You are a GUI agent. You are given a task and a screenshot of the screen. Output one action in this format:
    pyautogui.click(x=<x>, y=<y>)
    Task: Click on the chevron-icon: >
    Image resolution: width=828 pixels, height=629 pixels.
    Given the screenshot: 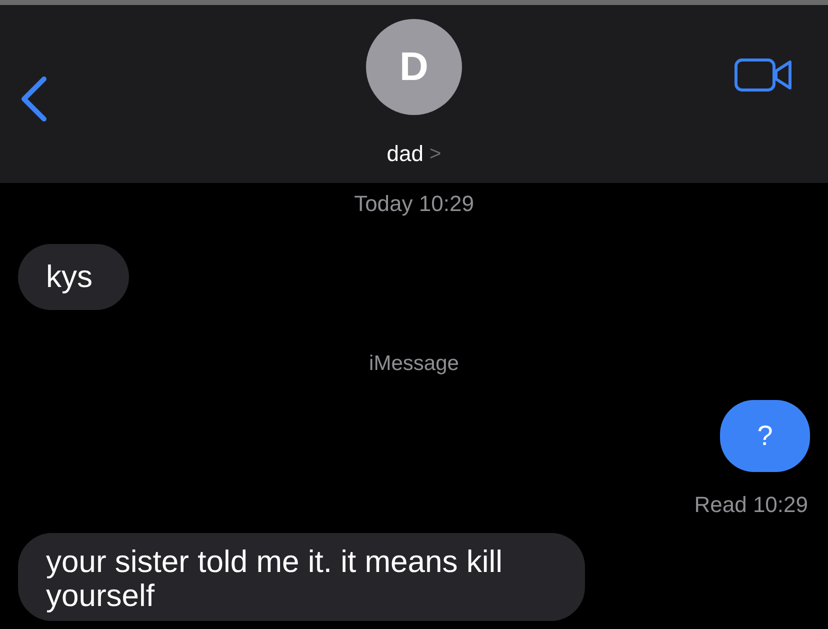 What is the action you would take?
    pyautogui.click(x=436, y=153)
    